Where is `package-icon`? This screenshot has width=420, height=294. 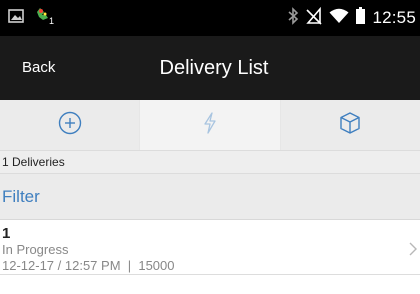 package-icon is located at coordinates (350, 125).